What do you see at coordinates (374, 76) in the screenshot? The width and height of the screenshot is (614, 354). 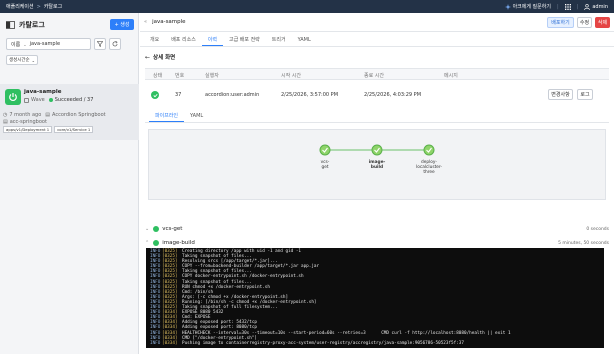 I see `column-header: 종료 시간` at bounding box center [374, 76].